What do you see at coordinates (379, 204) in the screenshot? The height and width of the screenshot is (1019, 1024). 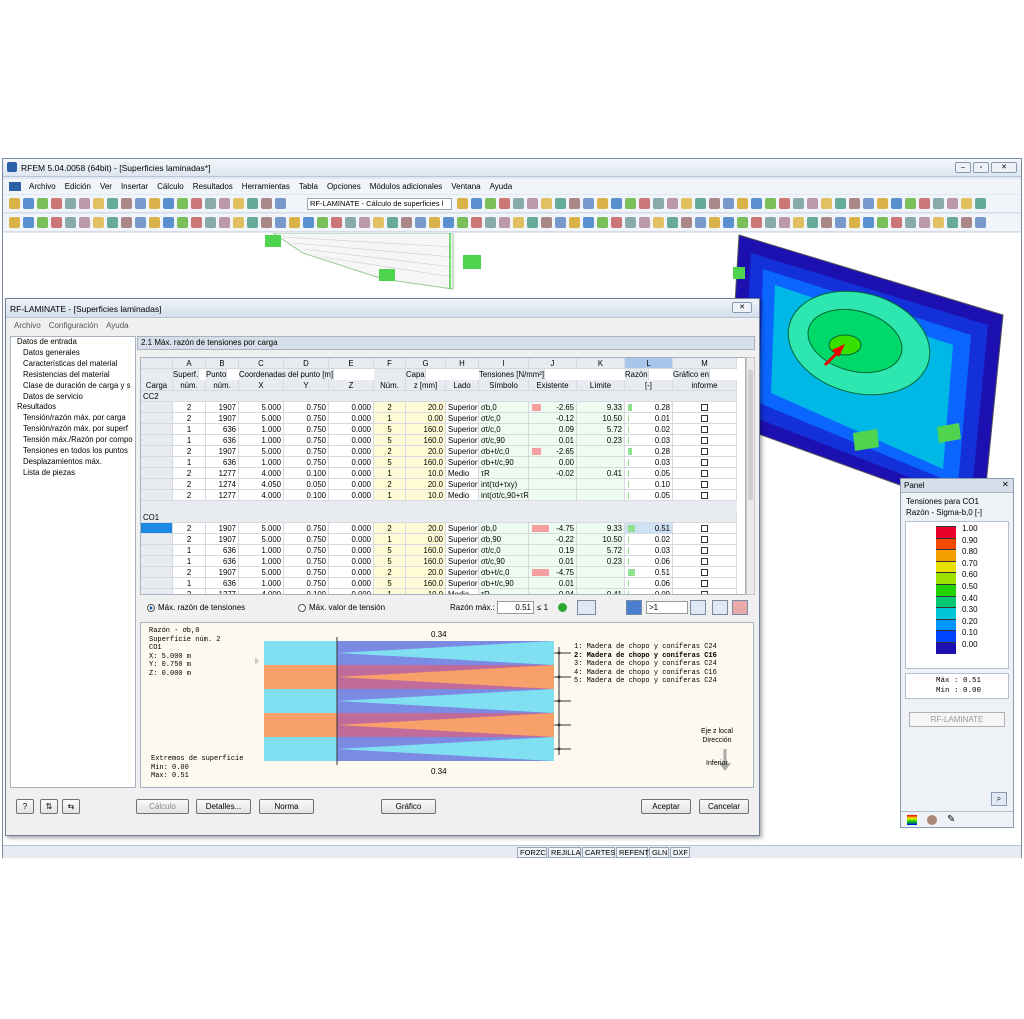 I see `module-select: RF-LAMINATE - Cálculo de superficies l` at bounding box center [379, 204].